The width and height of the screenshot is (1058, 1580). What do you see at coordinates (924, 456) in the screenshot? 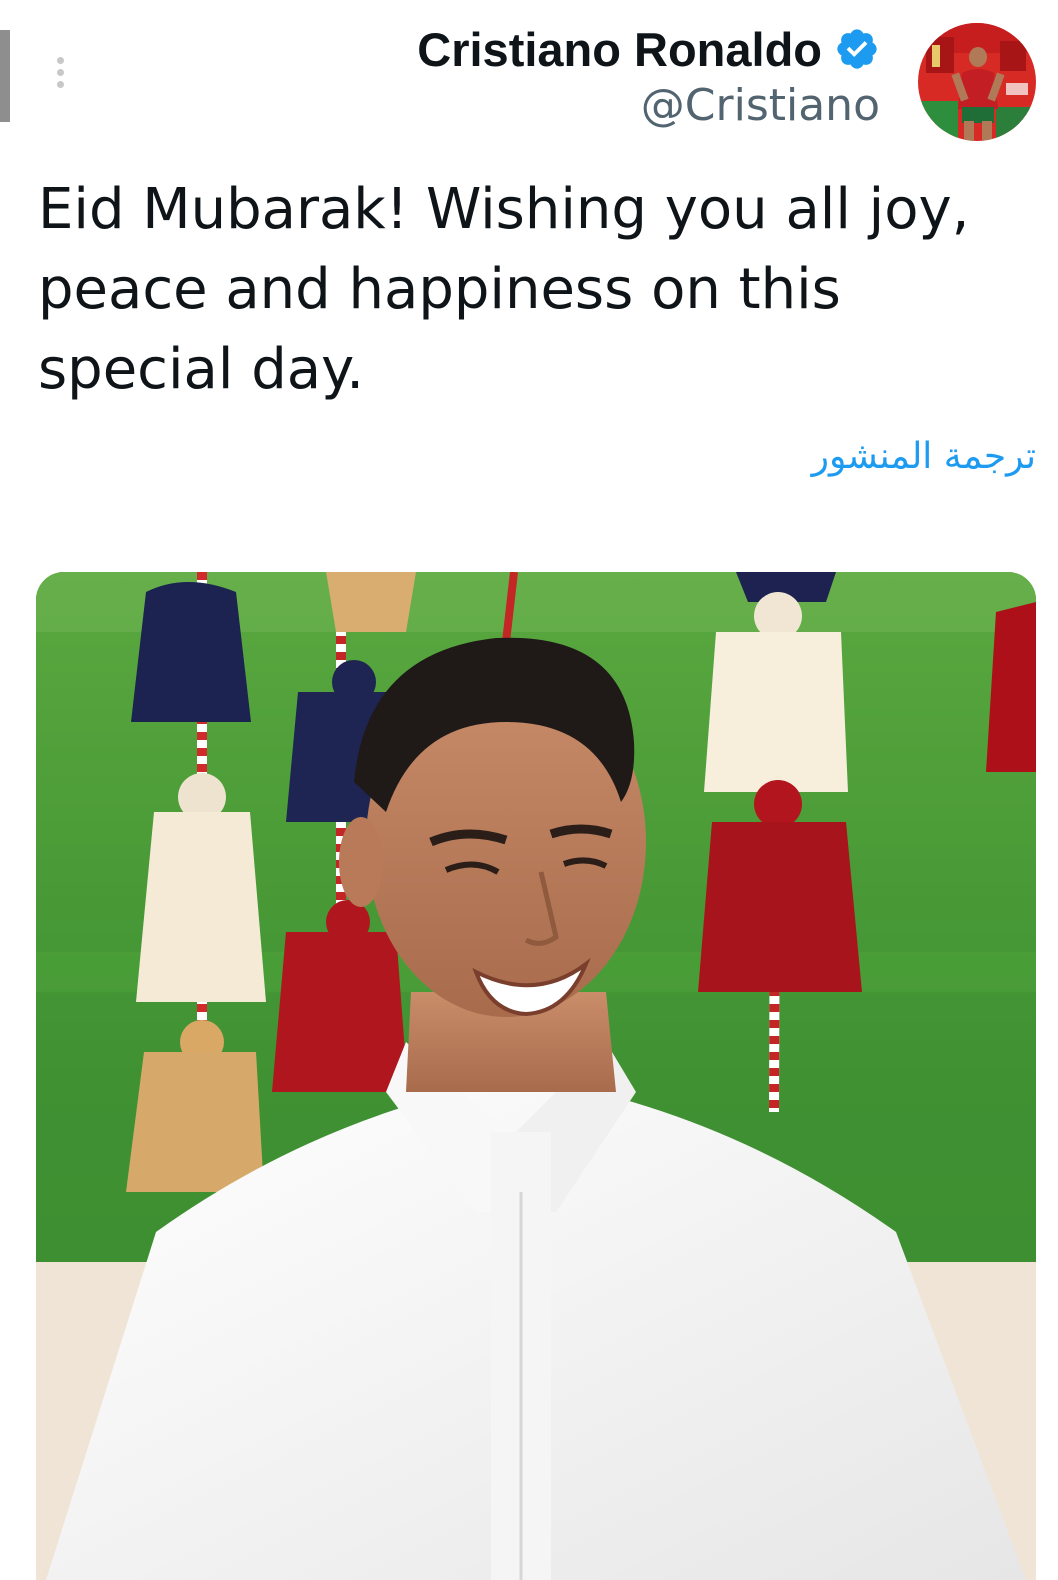
I see `translate-post-link: ترجمة المنشور` at bounding box center [924, 456].